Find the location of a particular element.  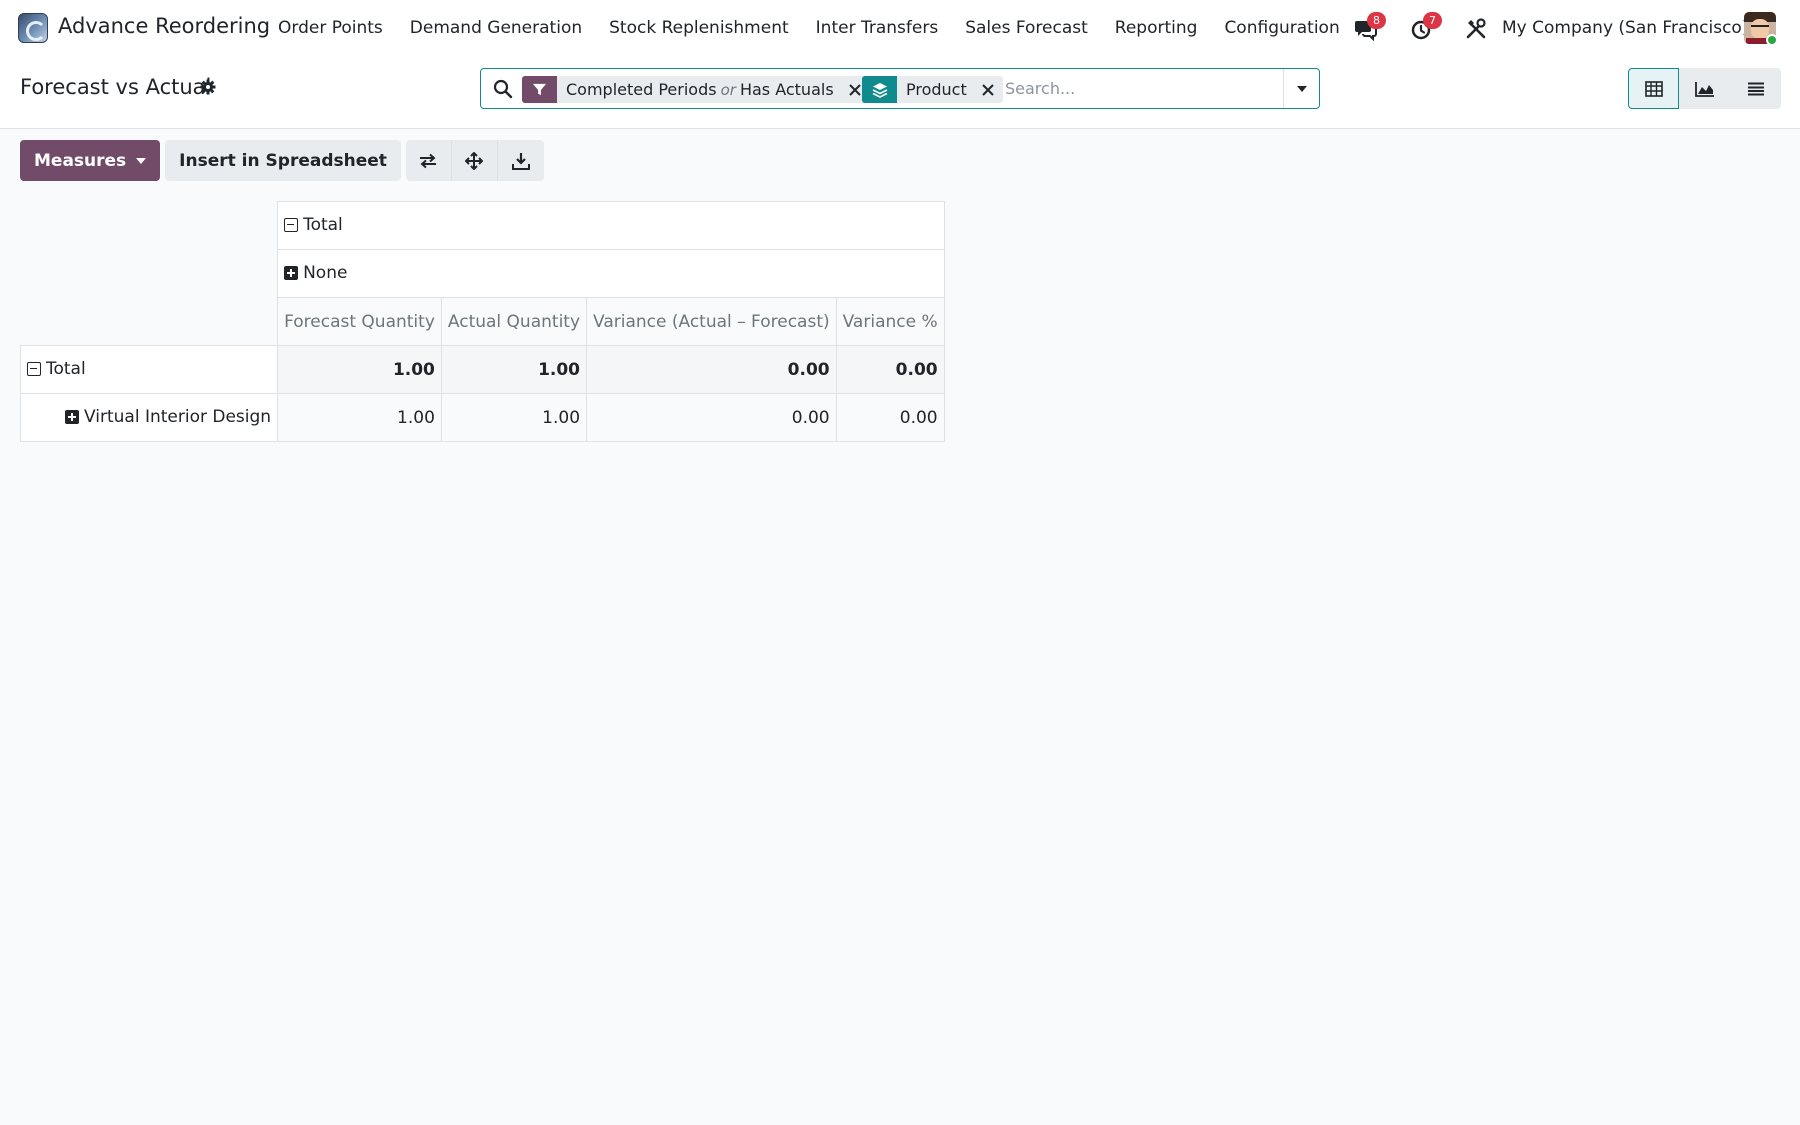

list-view-button is located at coordinates (1755, 88).